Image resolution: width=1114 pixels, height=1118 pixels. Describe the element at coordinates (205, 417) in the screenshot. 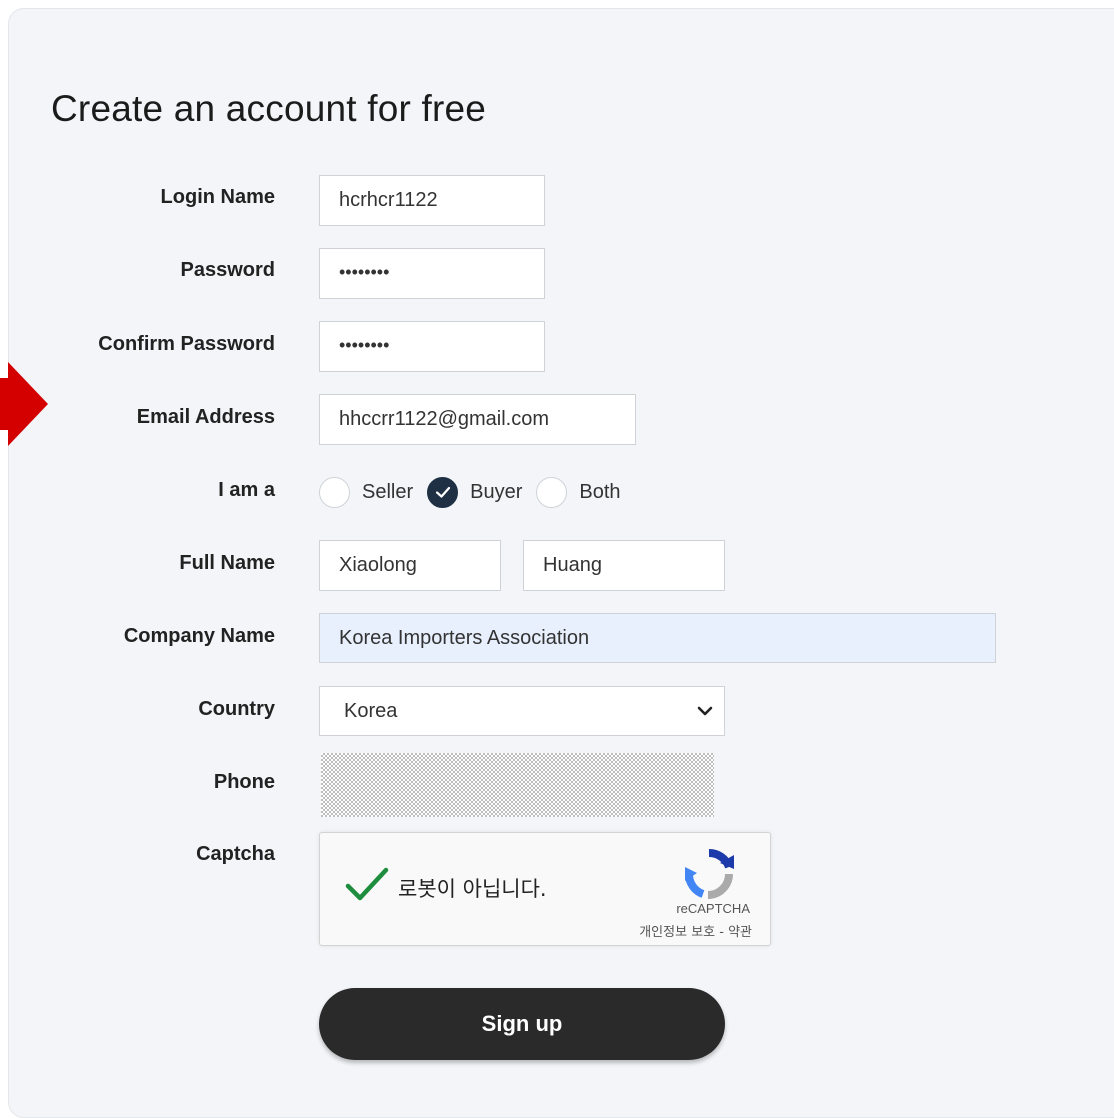

I see `email-label: Email Address` at that location.